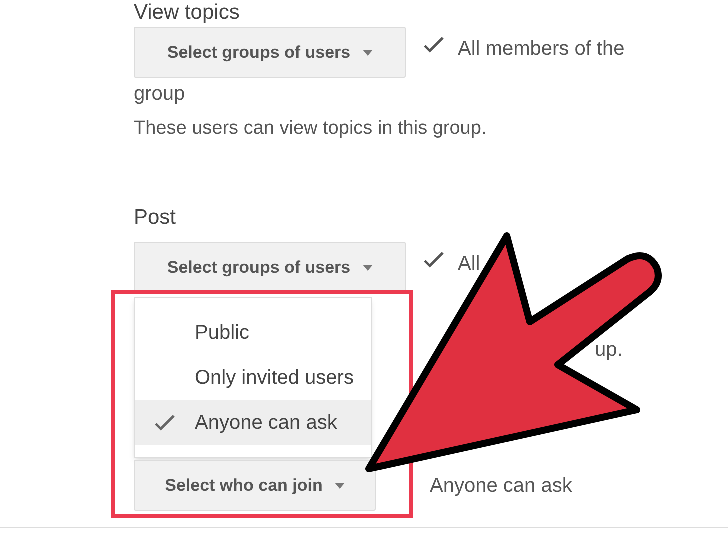 This screenshot has height=546, width=728. I want to click on section-heading: Post, so click(156, 218).